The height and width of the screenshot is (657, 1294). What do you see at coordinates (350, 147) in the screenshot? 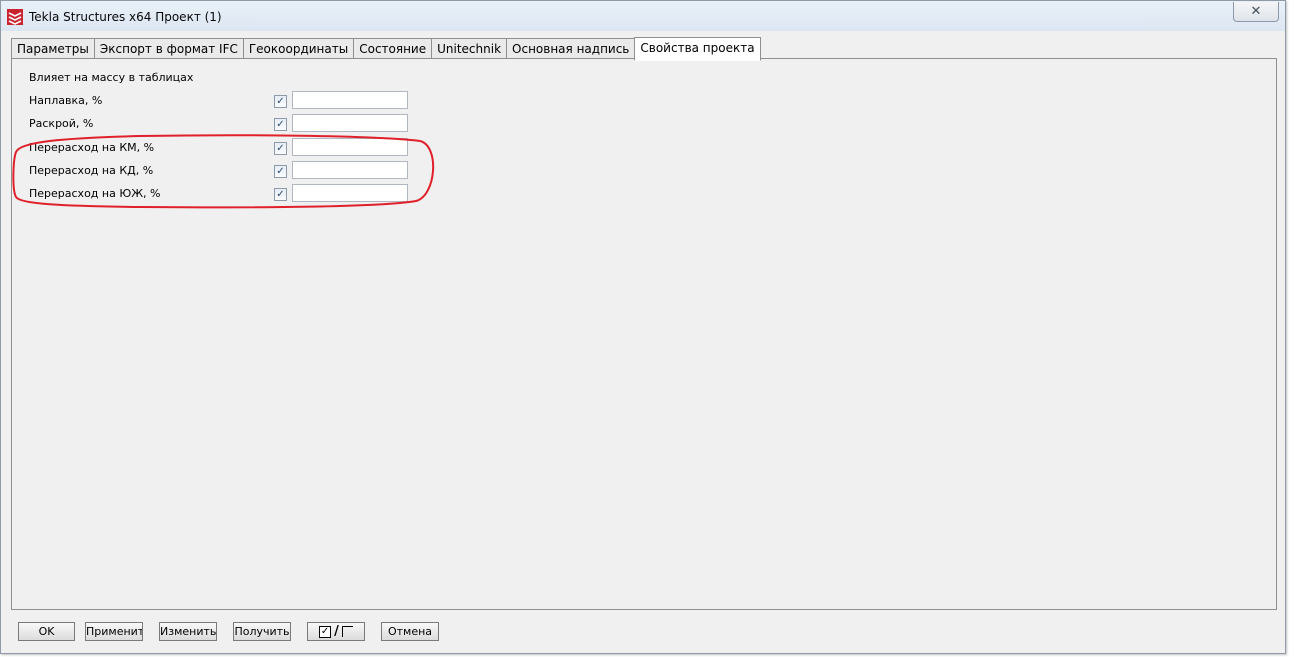
I see `input-overrun-km` at bounding box center [350, 147].